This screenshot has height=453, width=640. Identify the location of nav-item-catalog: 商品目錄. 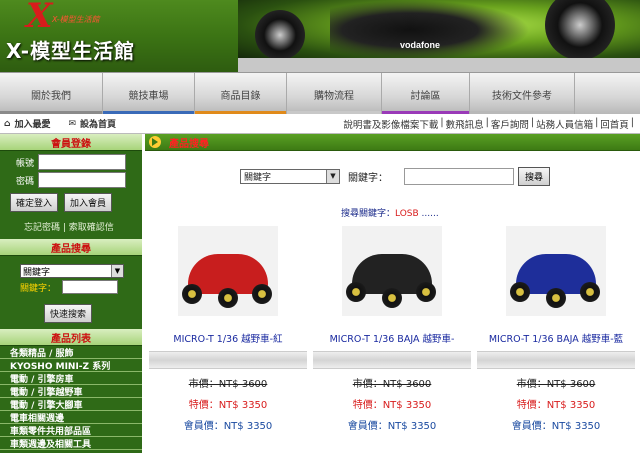
(241, 94).